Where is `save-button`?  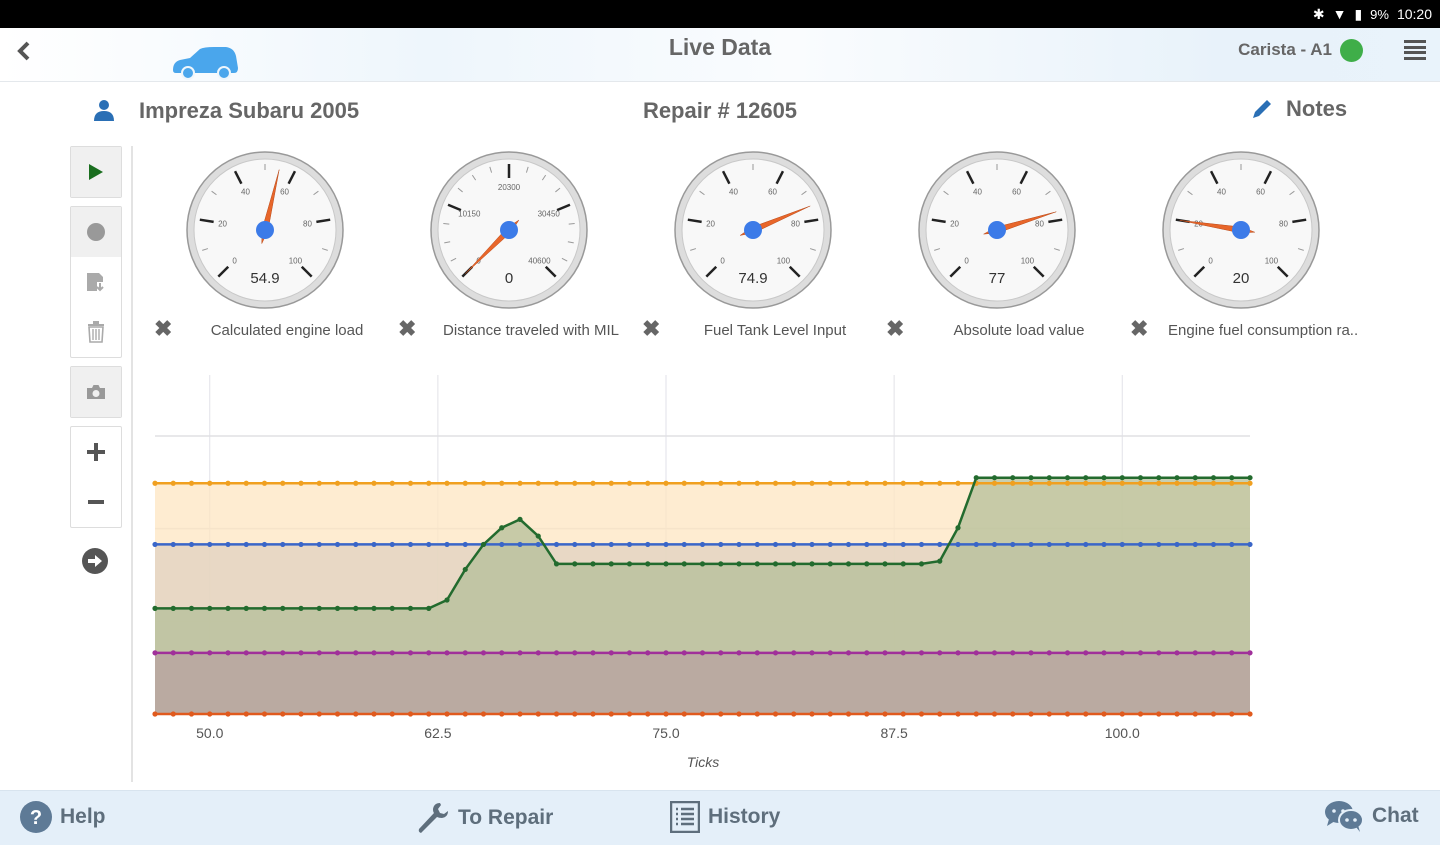 save-button is located at coordinates (96, 282).